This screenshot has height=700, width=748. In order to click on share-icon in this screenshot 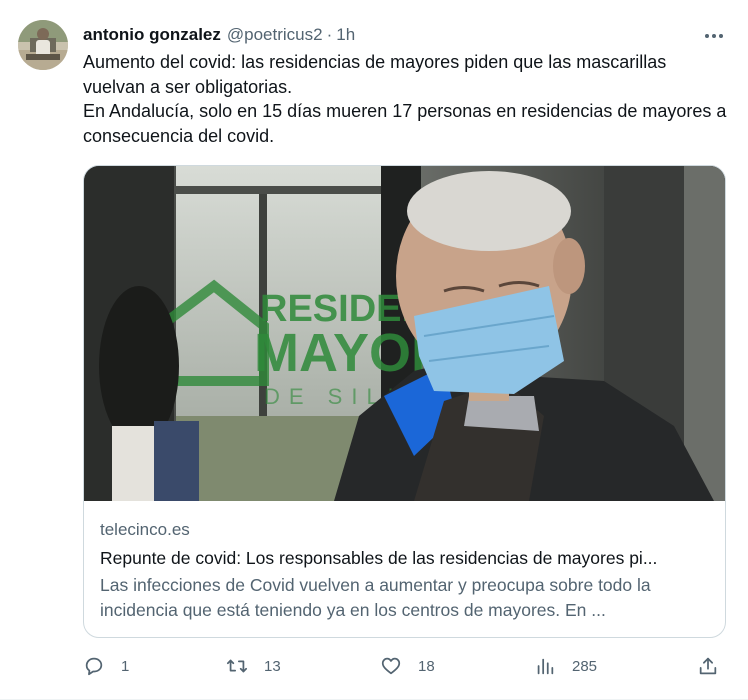, I will do `click(708, 666)`.